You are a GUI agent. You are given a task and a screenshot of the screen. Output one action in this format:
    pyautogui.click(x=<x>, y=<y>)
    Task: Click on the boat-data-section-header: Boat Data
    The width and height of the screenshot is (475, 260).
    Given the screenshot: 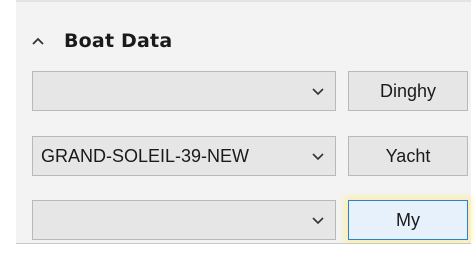 What is the action you would take?
    pyautogui.click(x=100, y=41)
    